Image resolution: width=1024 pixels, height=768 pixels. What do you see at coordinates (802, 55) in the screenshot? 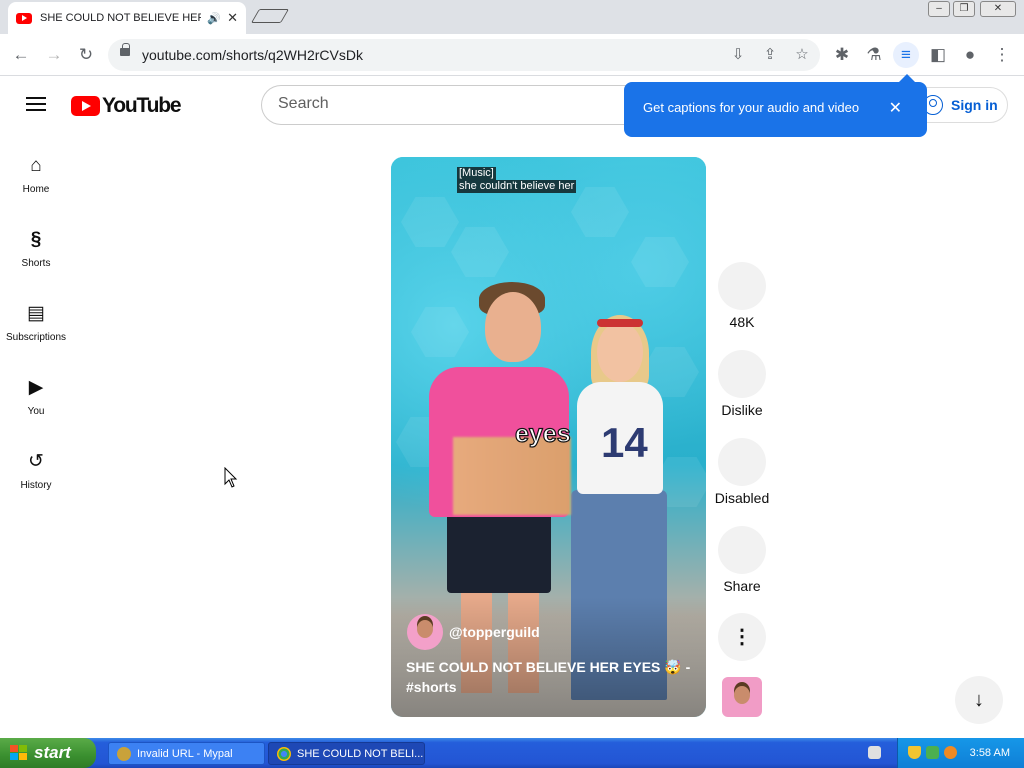
I see `bookmark-star-icon: ☆` at bounding box center [802, 55].